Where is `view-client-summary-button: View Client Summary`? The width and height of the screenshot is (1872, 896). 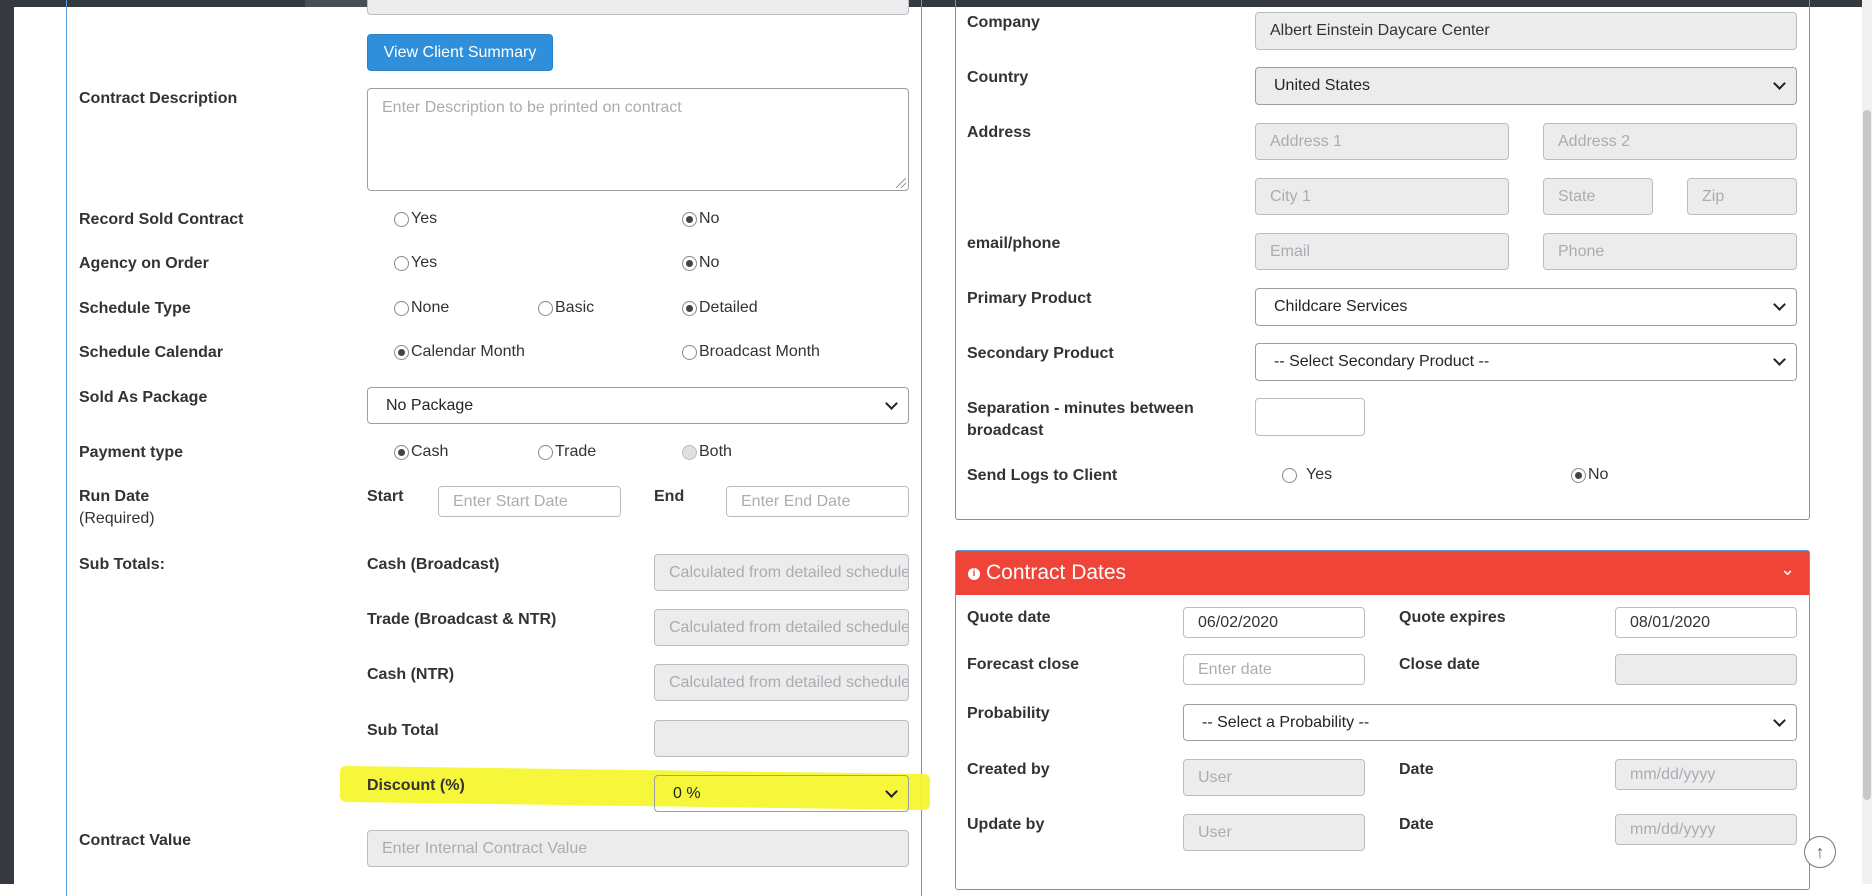 view-client-summary-button: View Client Summary is located at coordinates (460, 52).